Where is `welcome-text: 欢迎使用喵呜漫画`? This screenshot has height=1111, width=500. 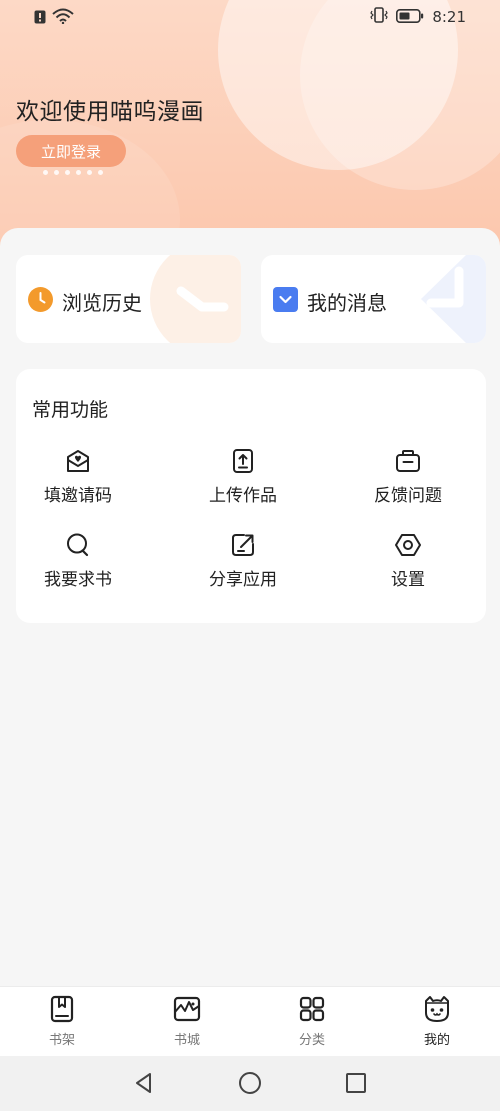 welcome-text: 欢迎使用喵呜漫画 is located at coordinates (110, 112).